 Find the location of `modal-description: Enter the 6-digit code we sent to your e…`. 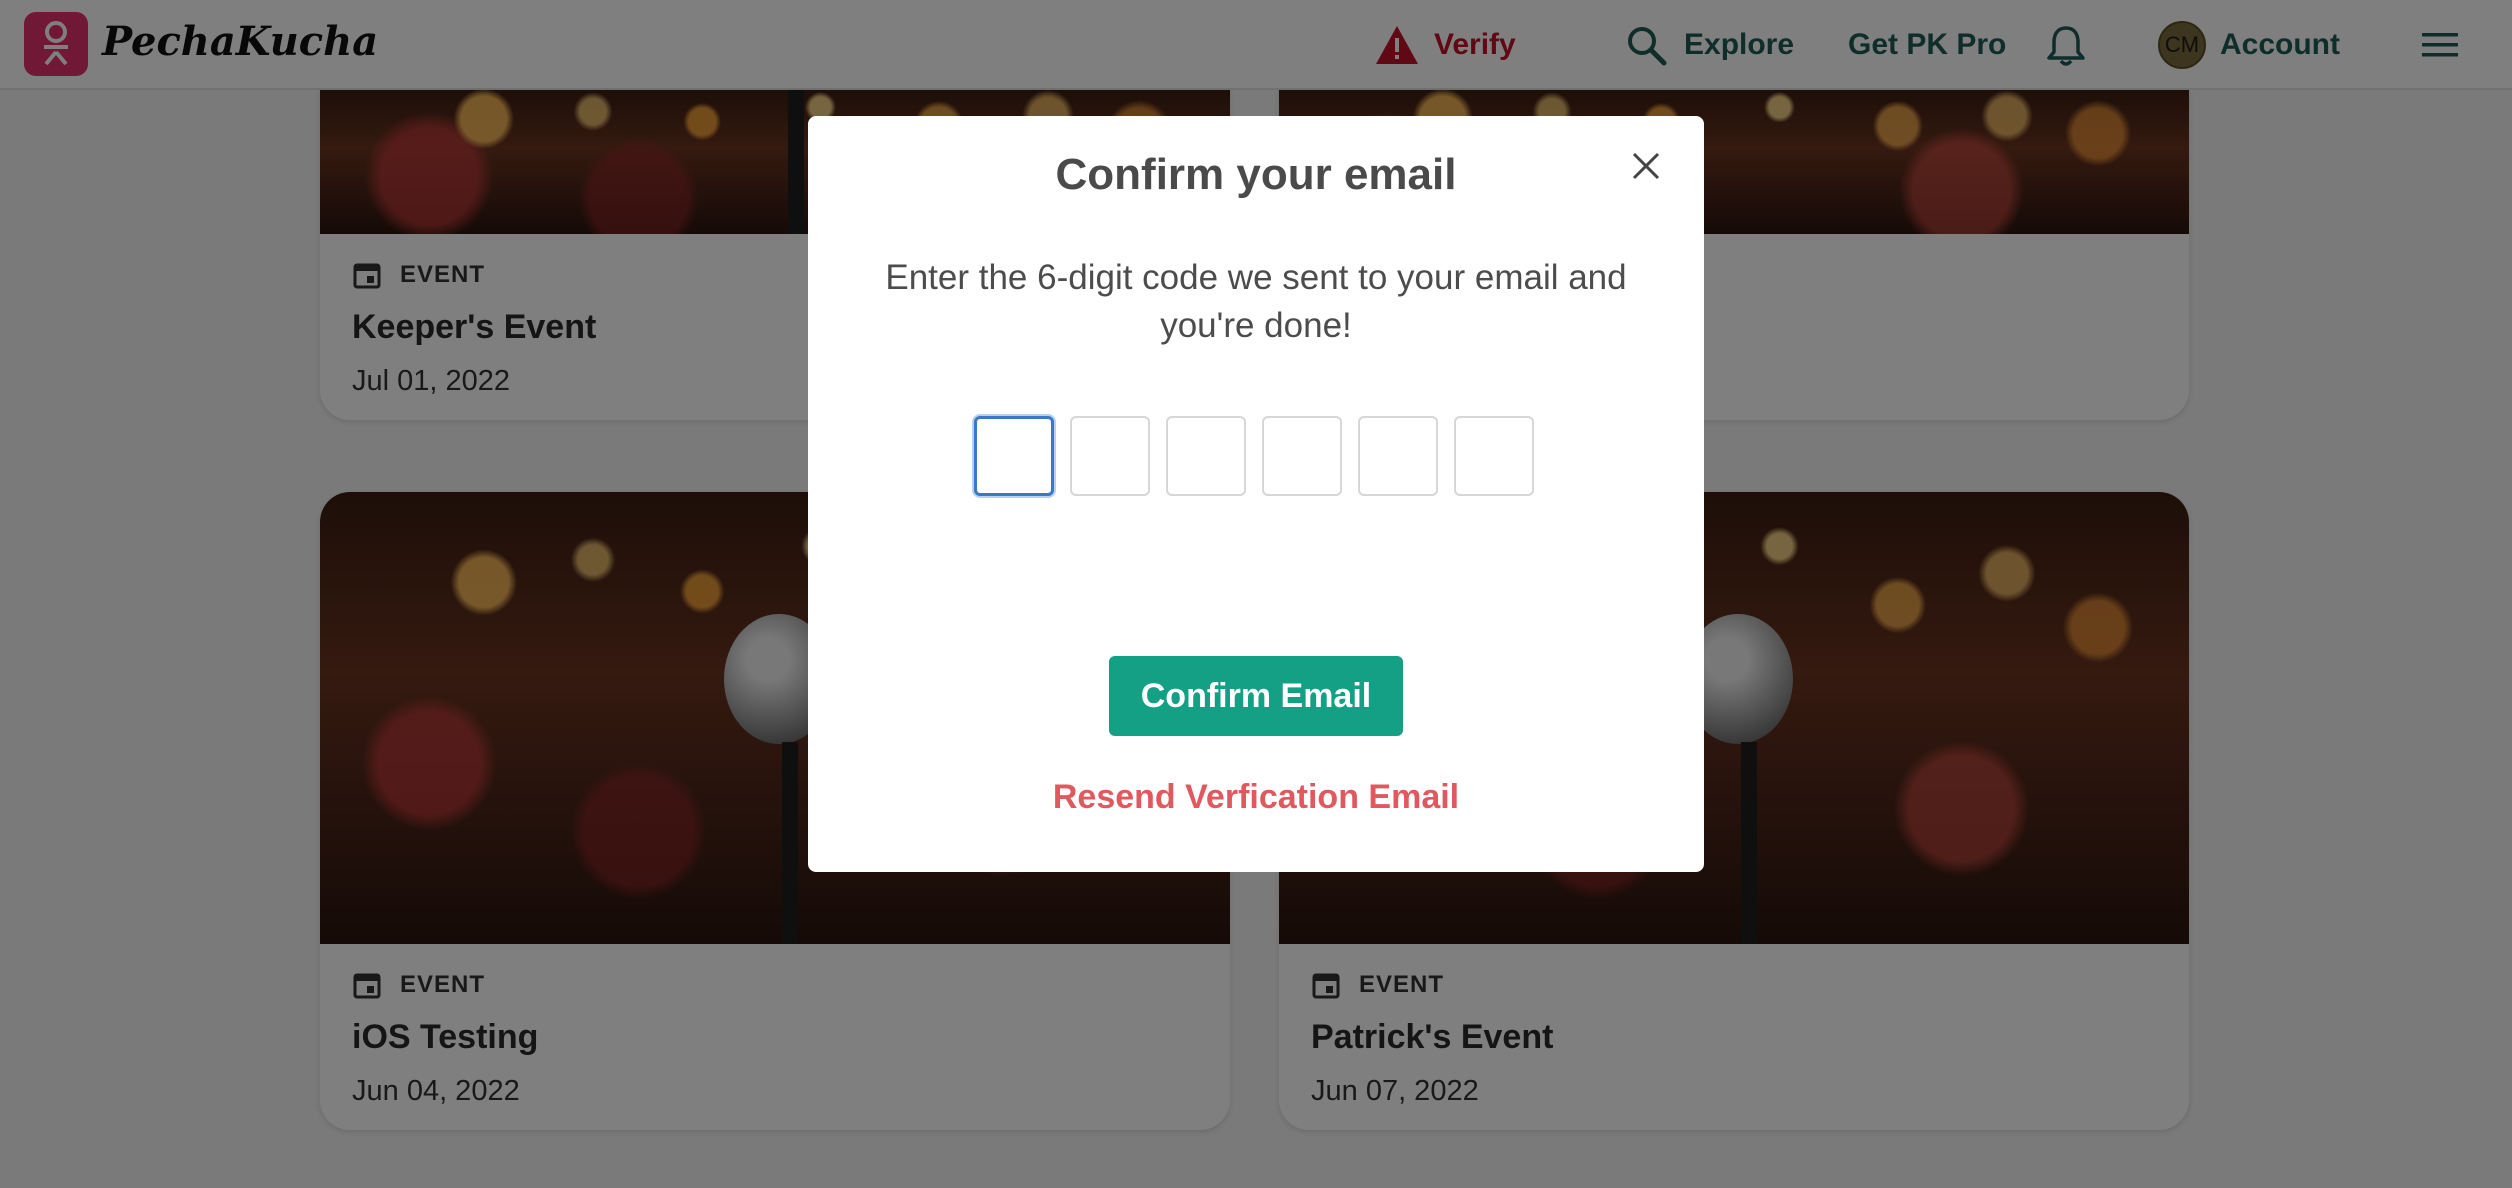

modal-description: Enter the 6-digit code we sent to your e… is located at coordinates (1256, 301).